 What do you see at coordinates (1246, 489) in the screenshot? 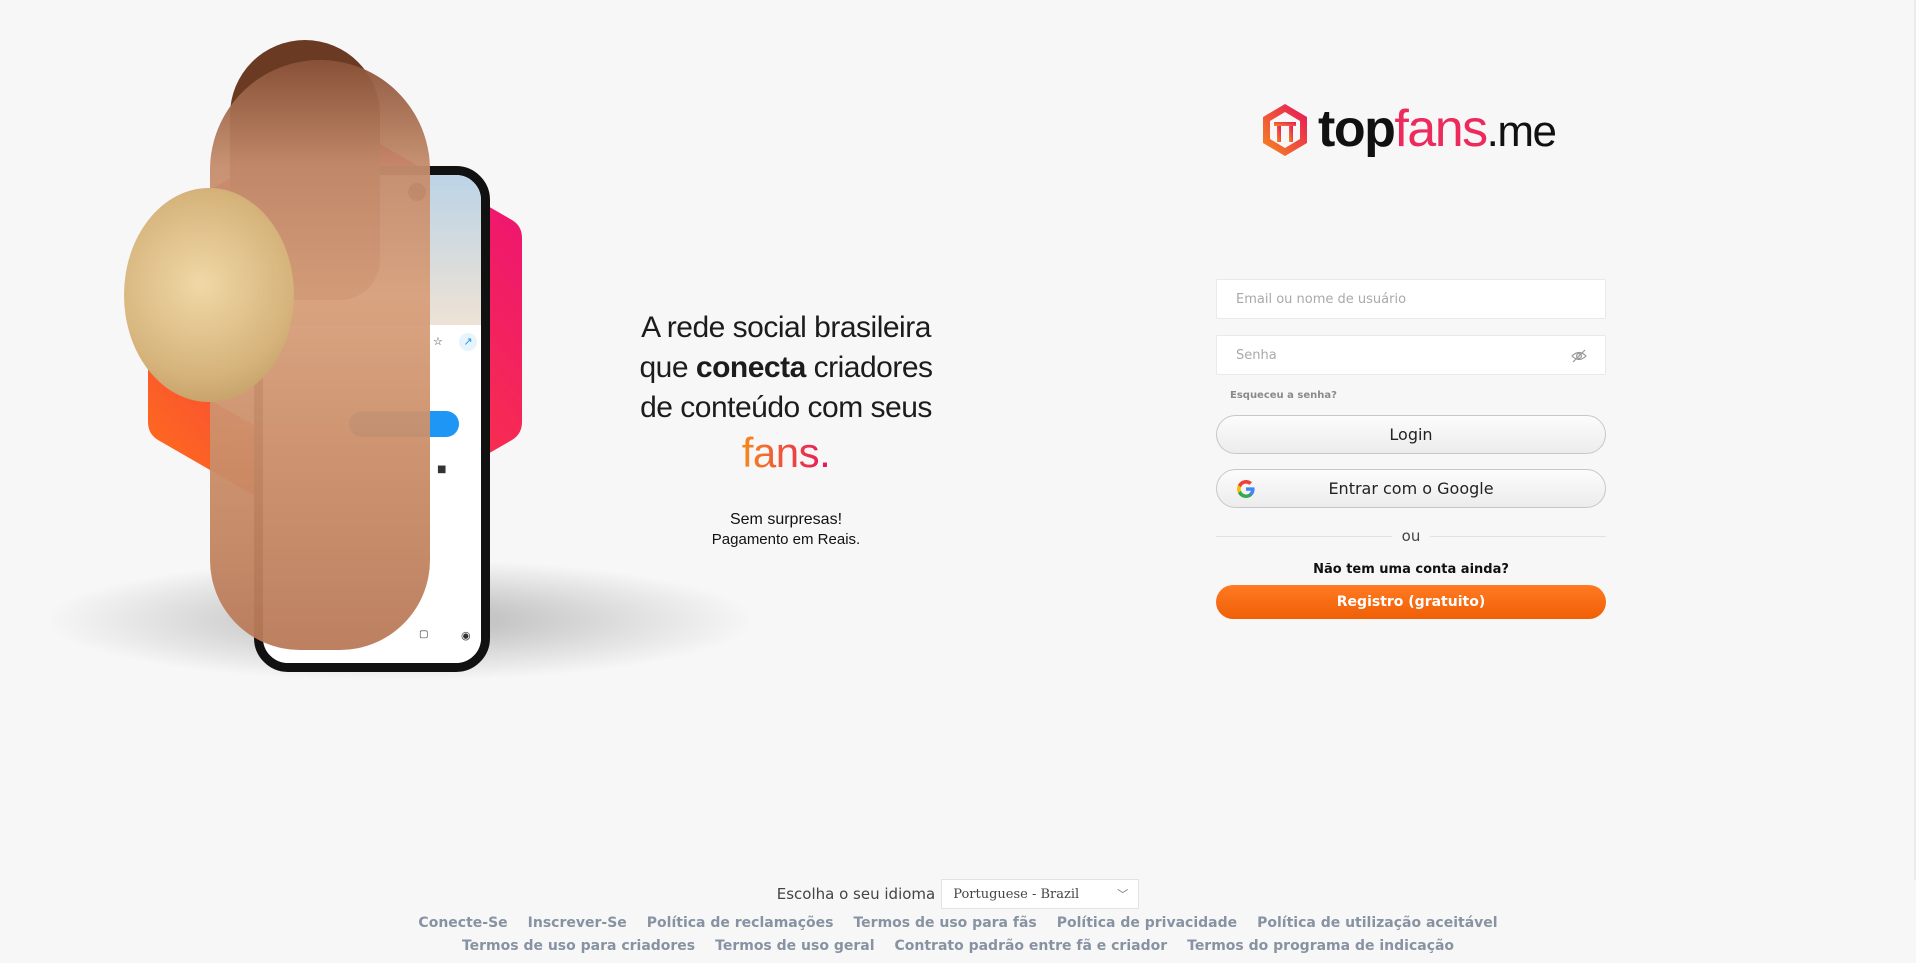
I see `google-icon` at bounding box center [1246, 489].